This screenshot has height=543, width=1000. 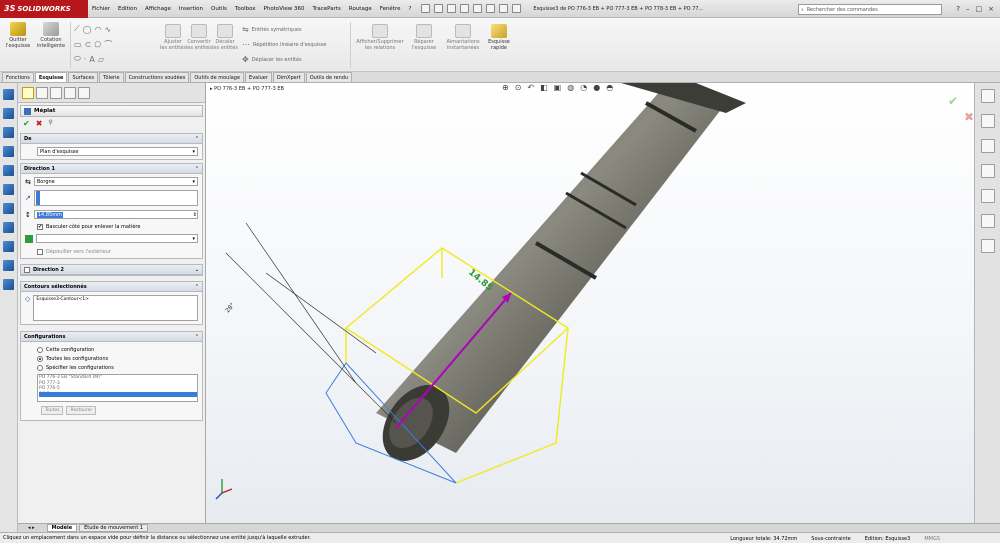 What do you see at coordinates (87, 29) in the screenshot?
I see `circle-icon: ◯` at bounding box center [87, 29].